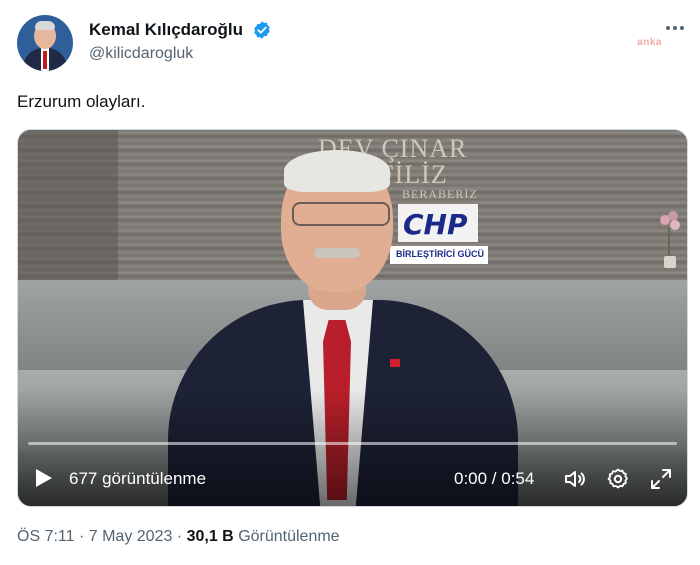  What do you see at coordinates (337, 253) in the screenshot?
I see `speaker-mustache` at bounding box center [337, 253].